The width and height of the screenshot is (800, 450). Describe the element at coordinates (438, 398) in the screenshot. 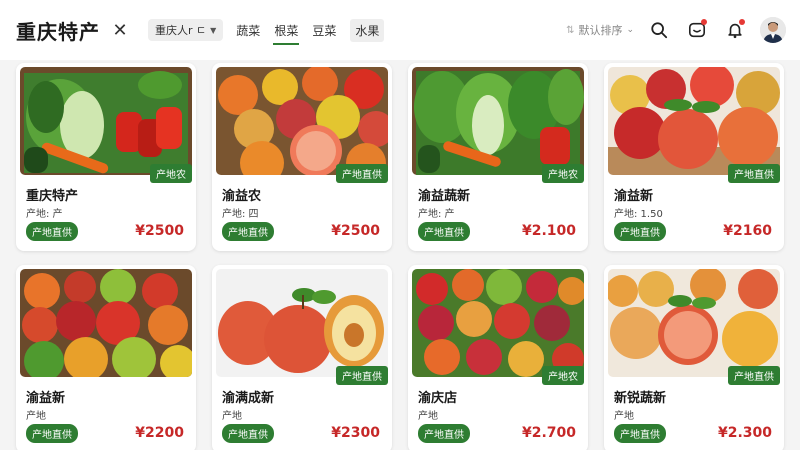

I see `product-name: 渝庆店` at that location.